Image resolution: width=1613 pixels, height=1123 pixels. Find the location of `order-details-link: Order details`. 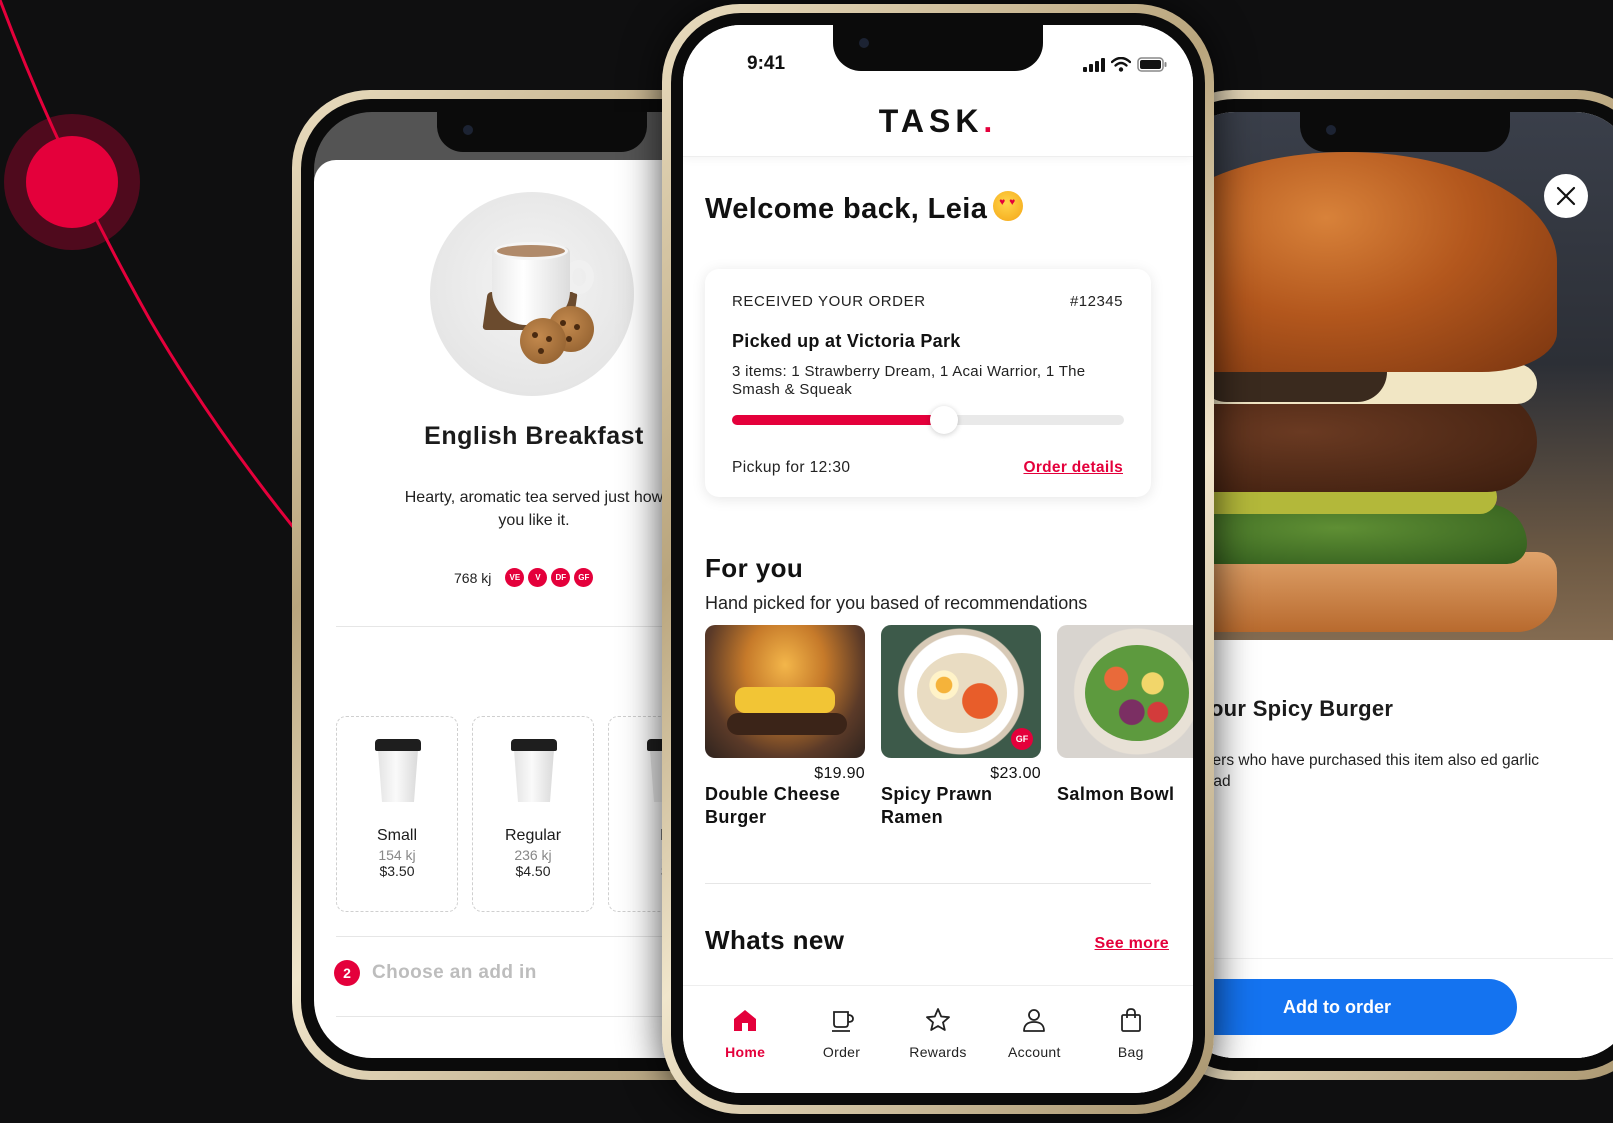

order-details-link: Order details is located at coordinates (1073, 468).